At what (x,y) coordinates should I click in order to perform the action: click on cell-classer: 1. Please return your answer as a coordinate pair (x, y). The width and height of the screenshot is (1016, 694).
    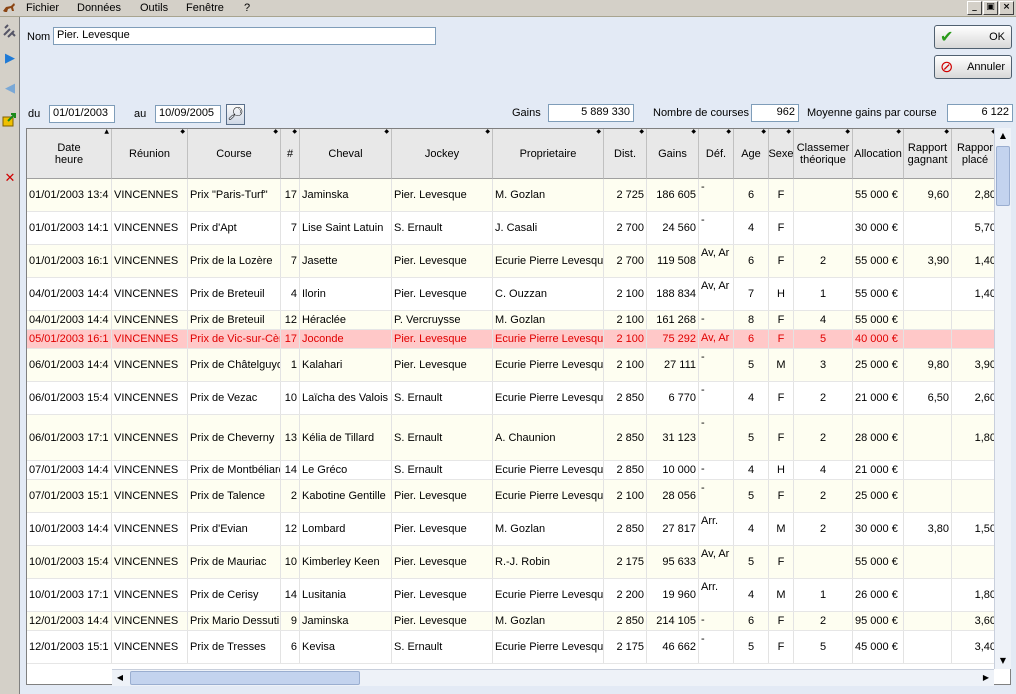
    Looking at the image, I should click on (823, 595).